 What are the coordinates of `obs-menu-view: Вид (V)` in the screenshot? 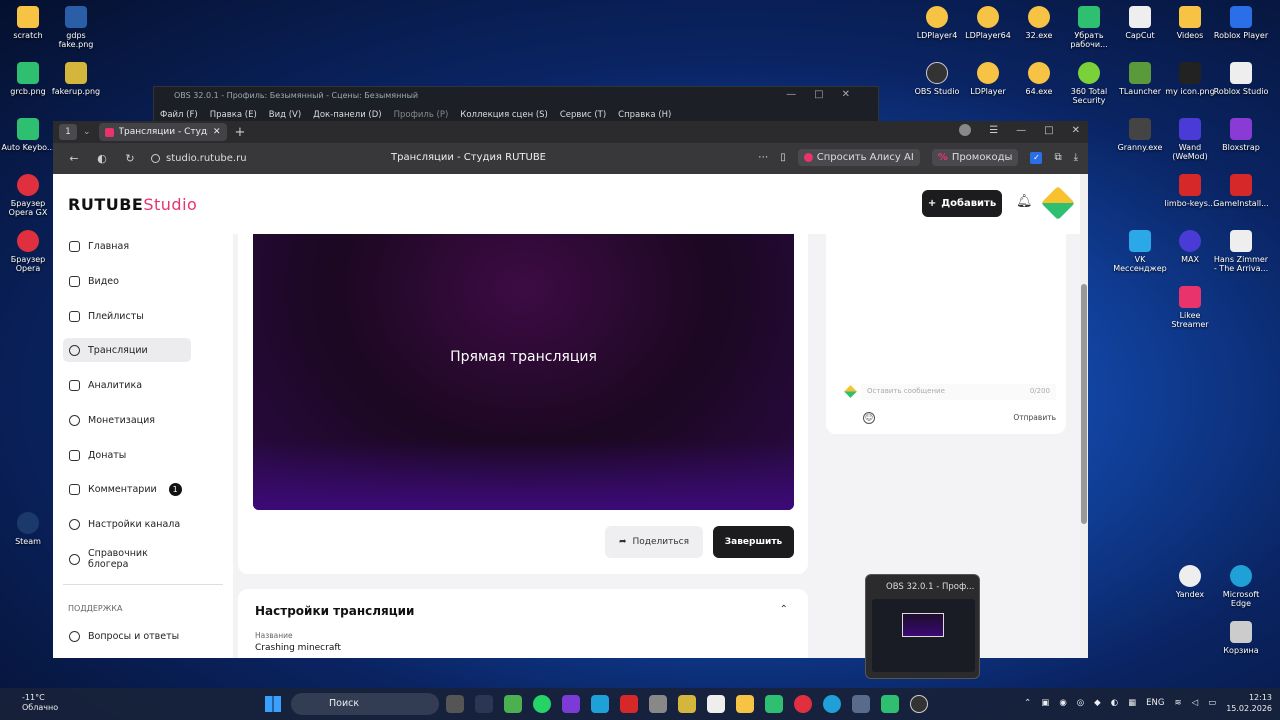 It's located at (285, 115).